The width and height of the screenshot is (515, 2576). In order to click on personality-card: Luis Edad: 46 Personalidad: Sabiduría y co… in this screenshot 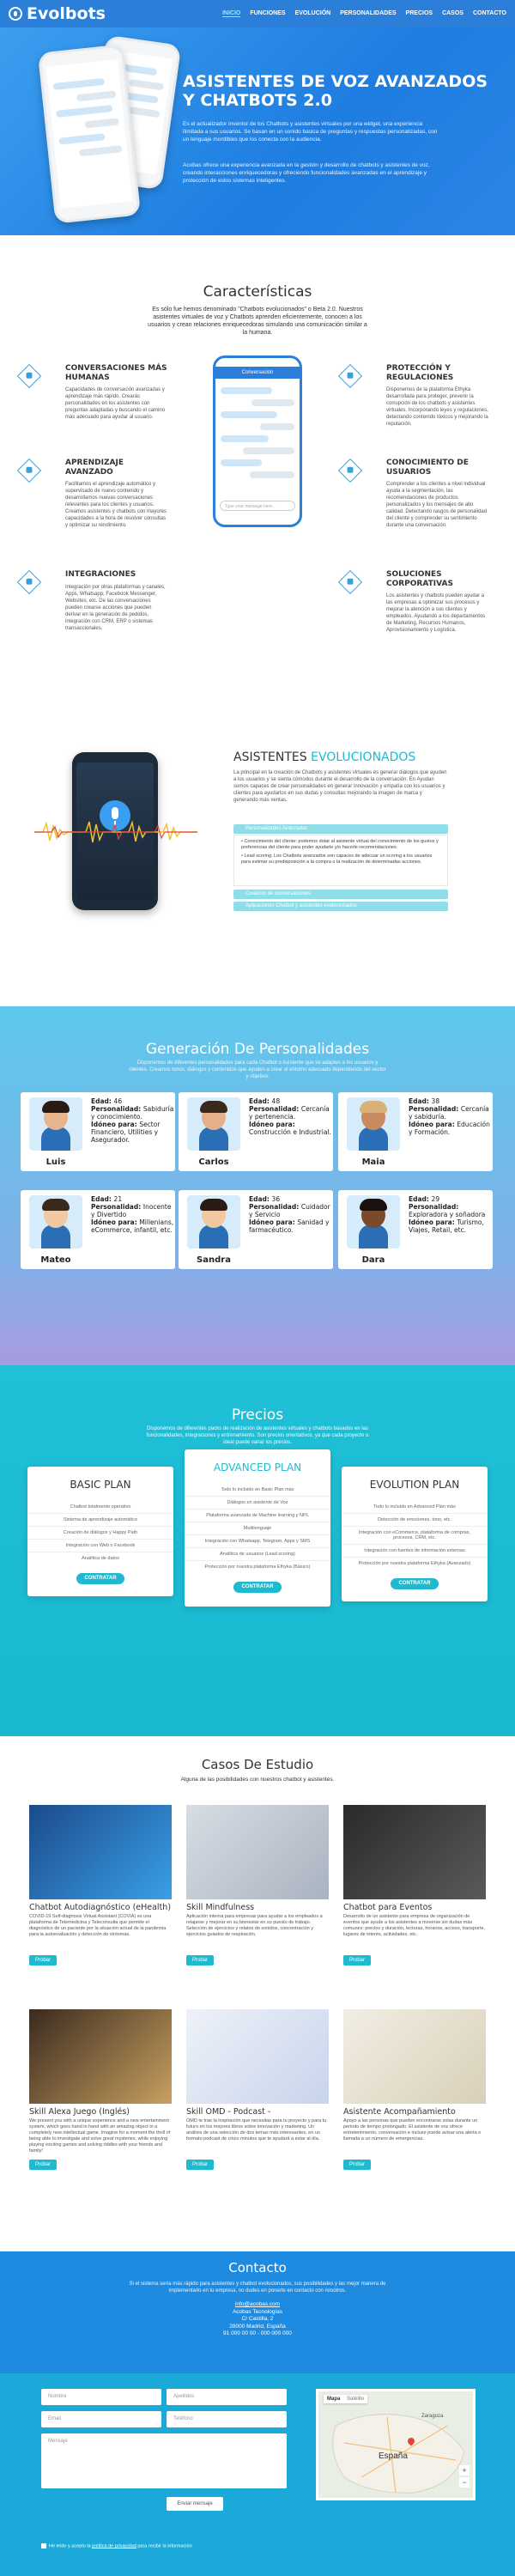, I will do `click(98, 1131)`.